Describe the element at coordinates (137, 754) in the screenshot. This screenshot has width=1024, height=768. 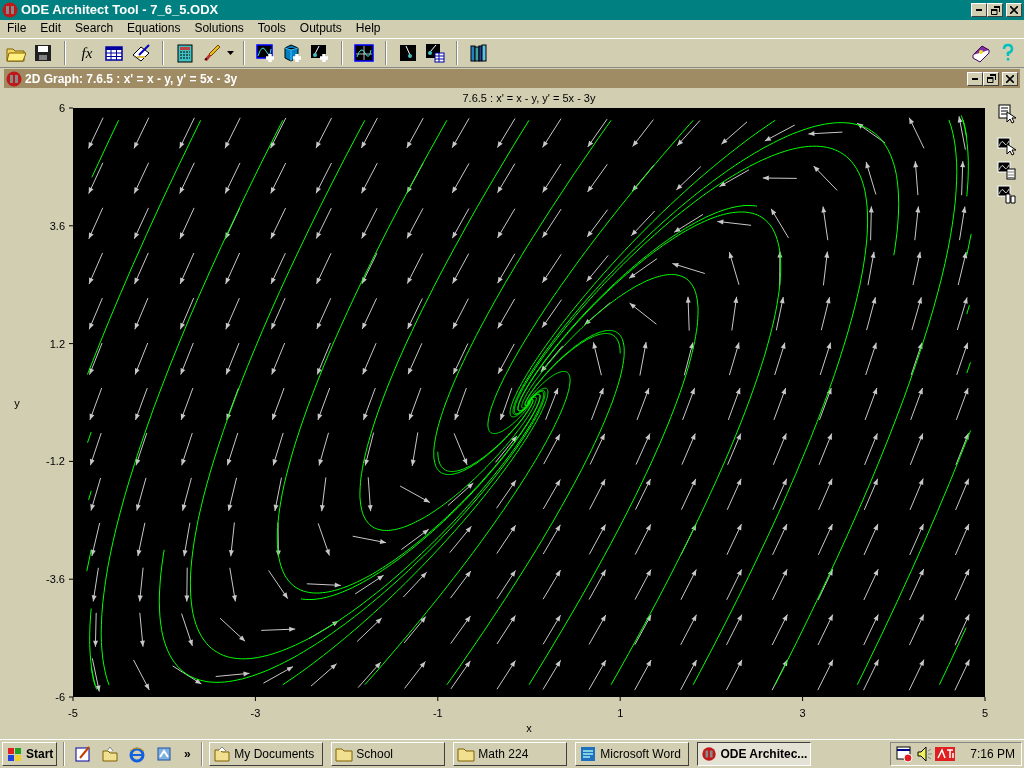
I see `browser-icon` at that location.